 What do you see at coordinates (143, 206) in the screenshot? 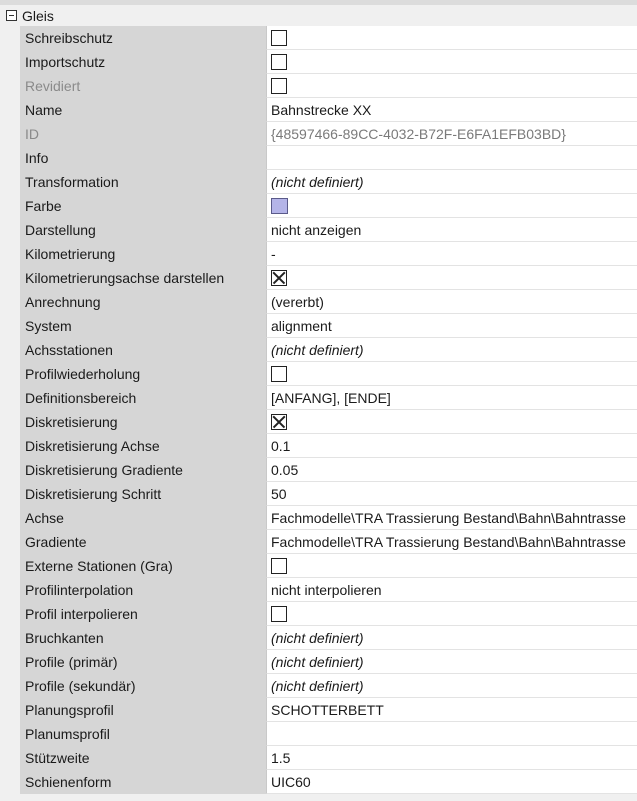
I see `property-label: Farbe` at bounding box center [143, 206].